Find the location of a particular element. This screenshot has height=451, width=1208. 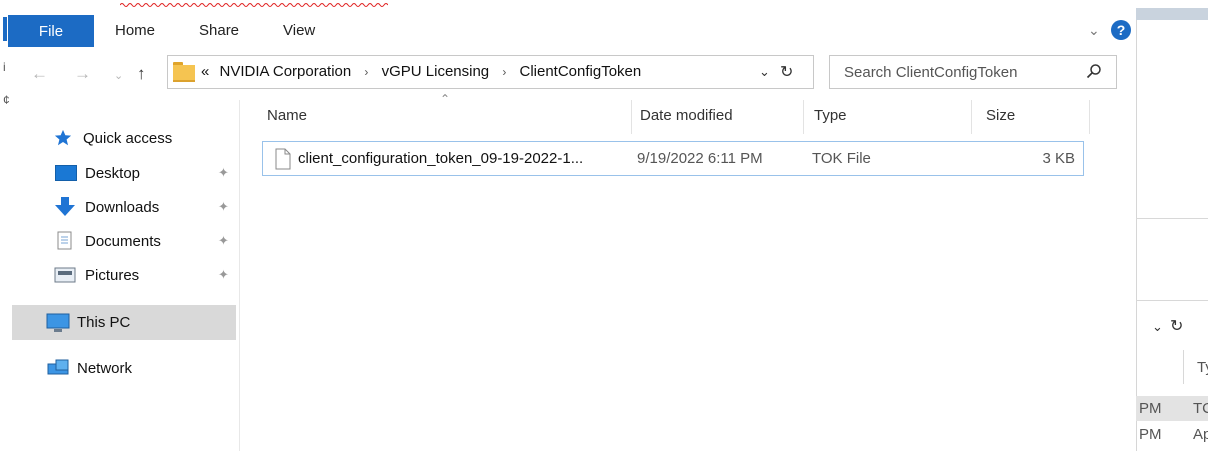

address-dropdown-icon: ⌄ is located at coordinates (764, 72).